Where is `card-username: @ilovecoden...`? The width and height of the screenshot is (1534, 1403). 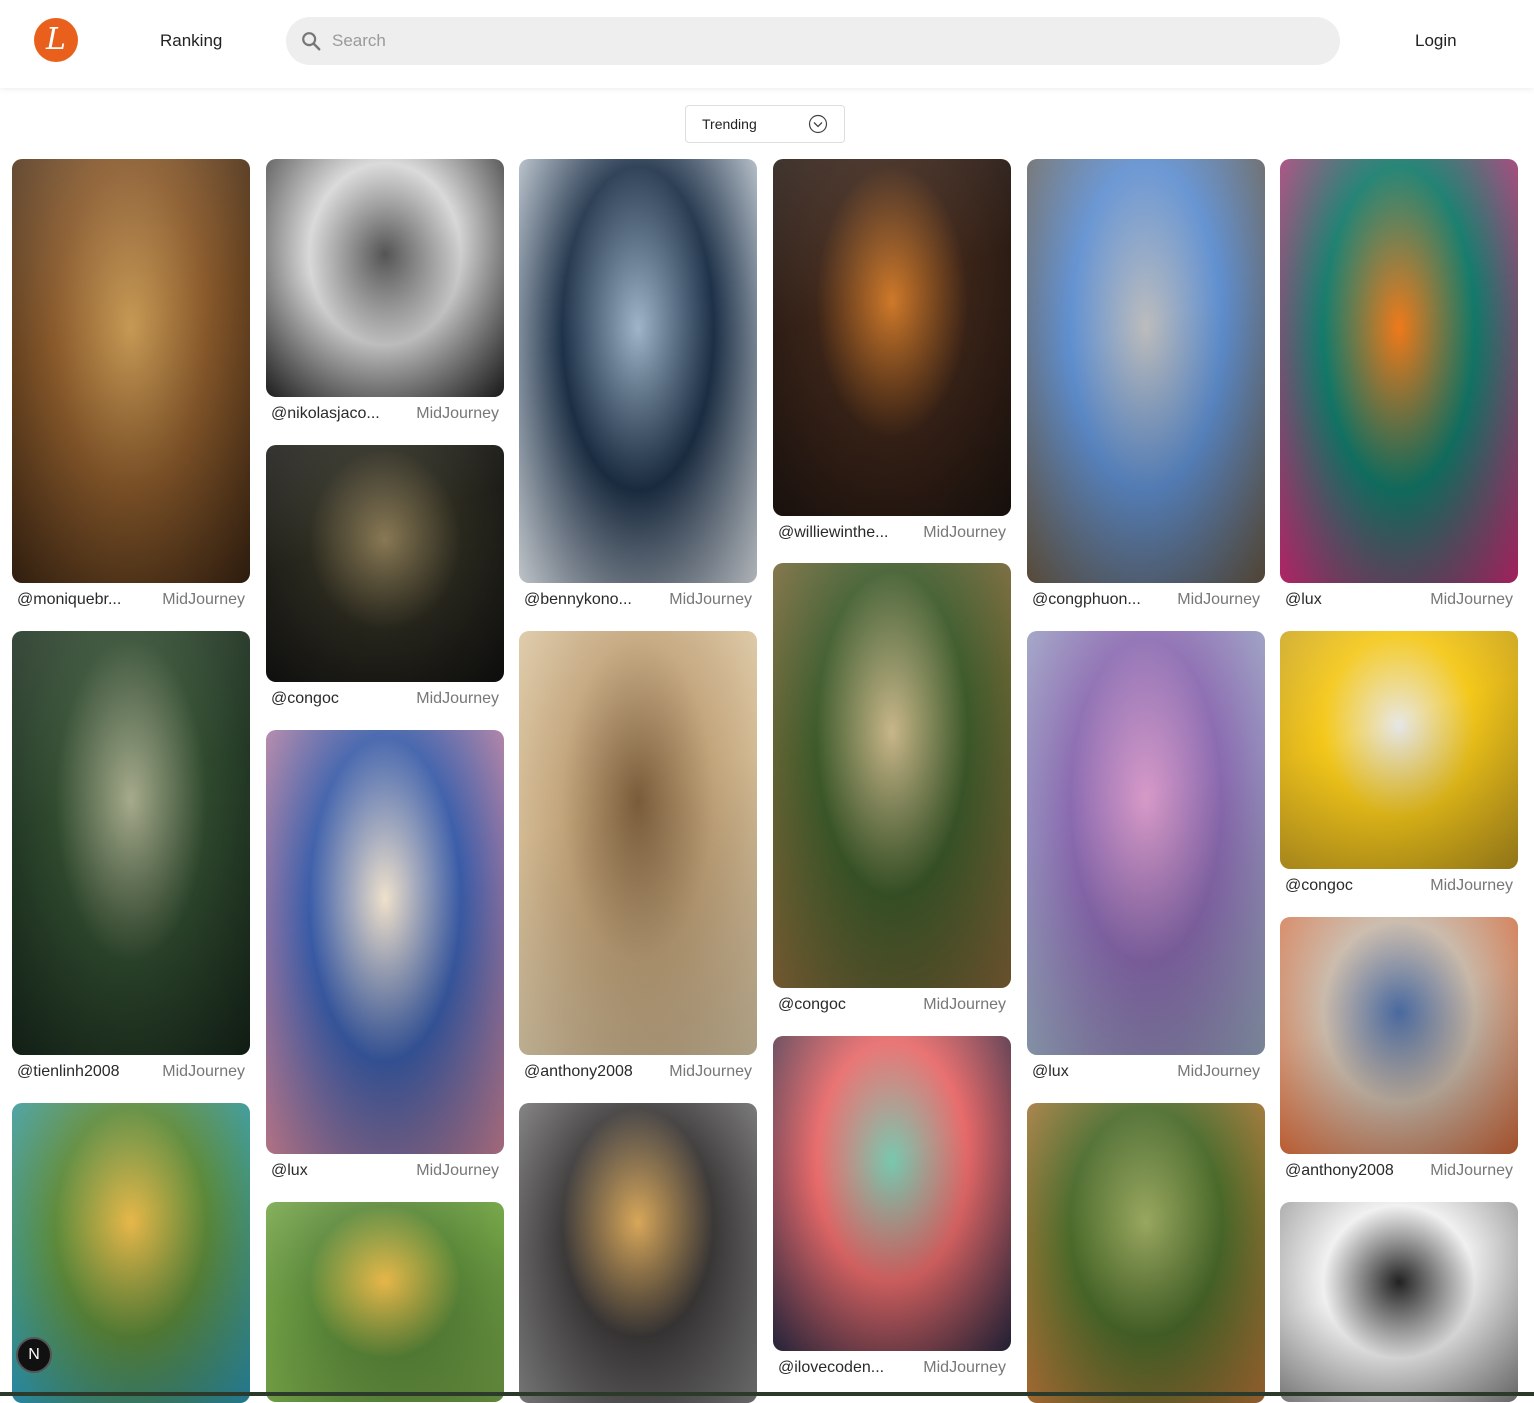
card-username: @ilovecoden... is located at coordinates (831, 1368).